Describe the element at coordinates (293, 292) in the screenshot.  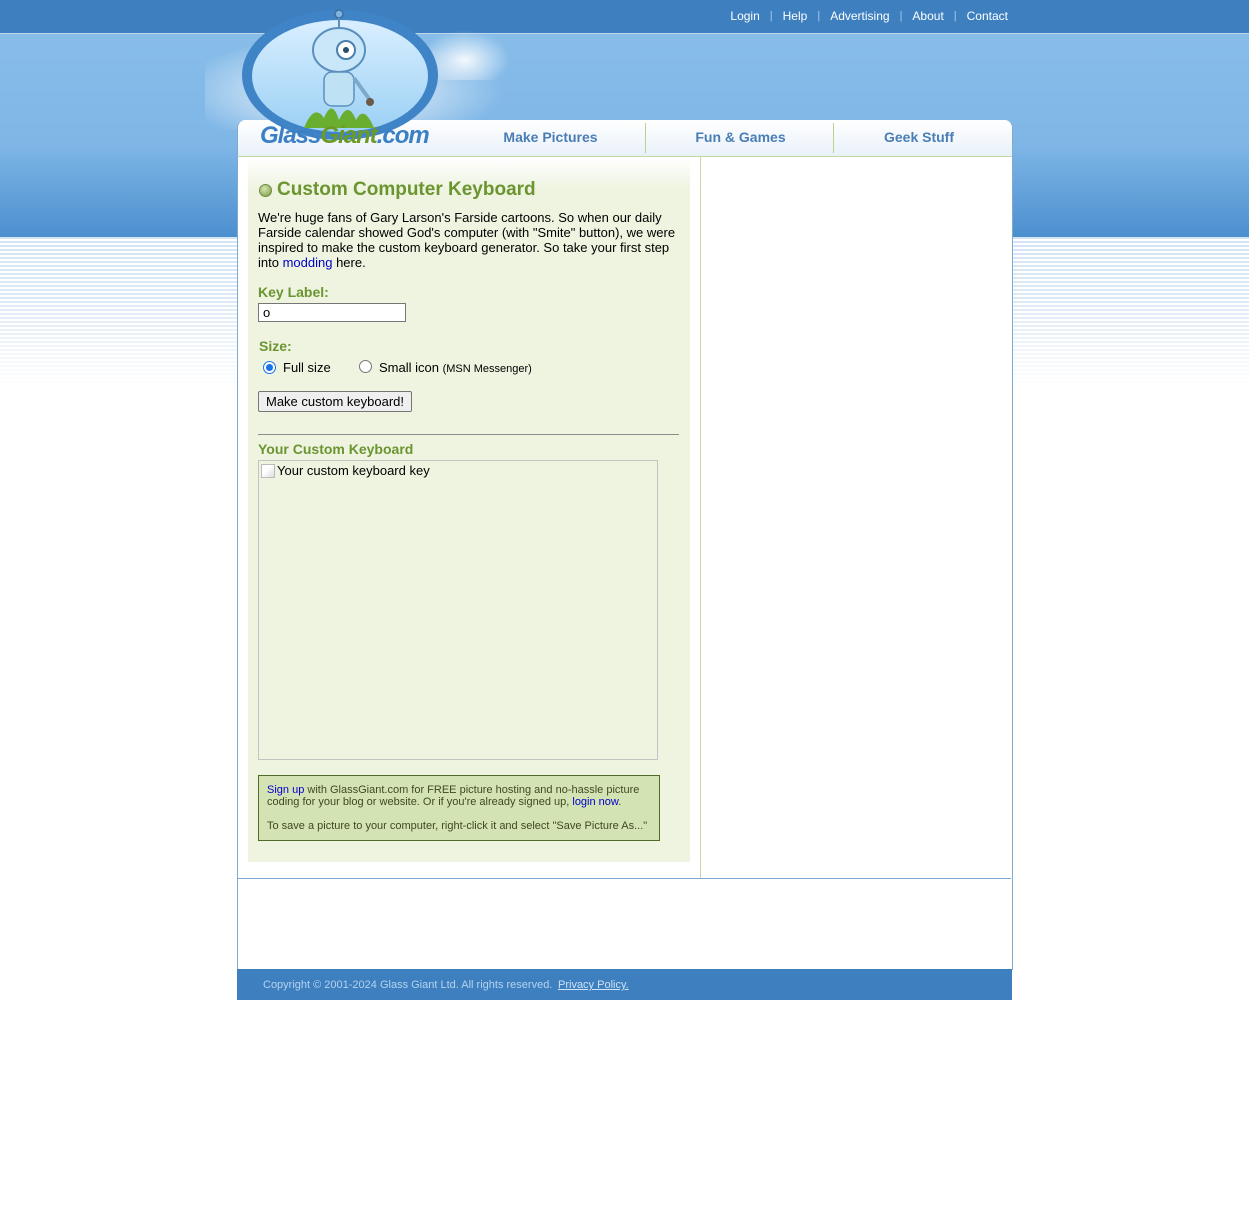
I see `key-label-heading: Key Label:` at that location.